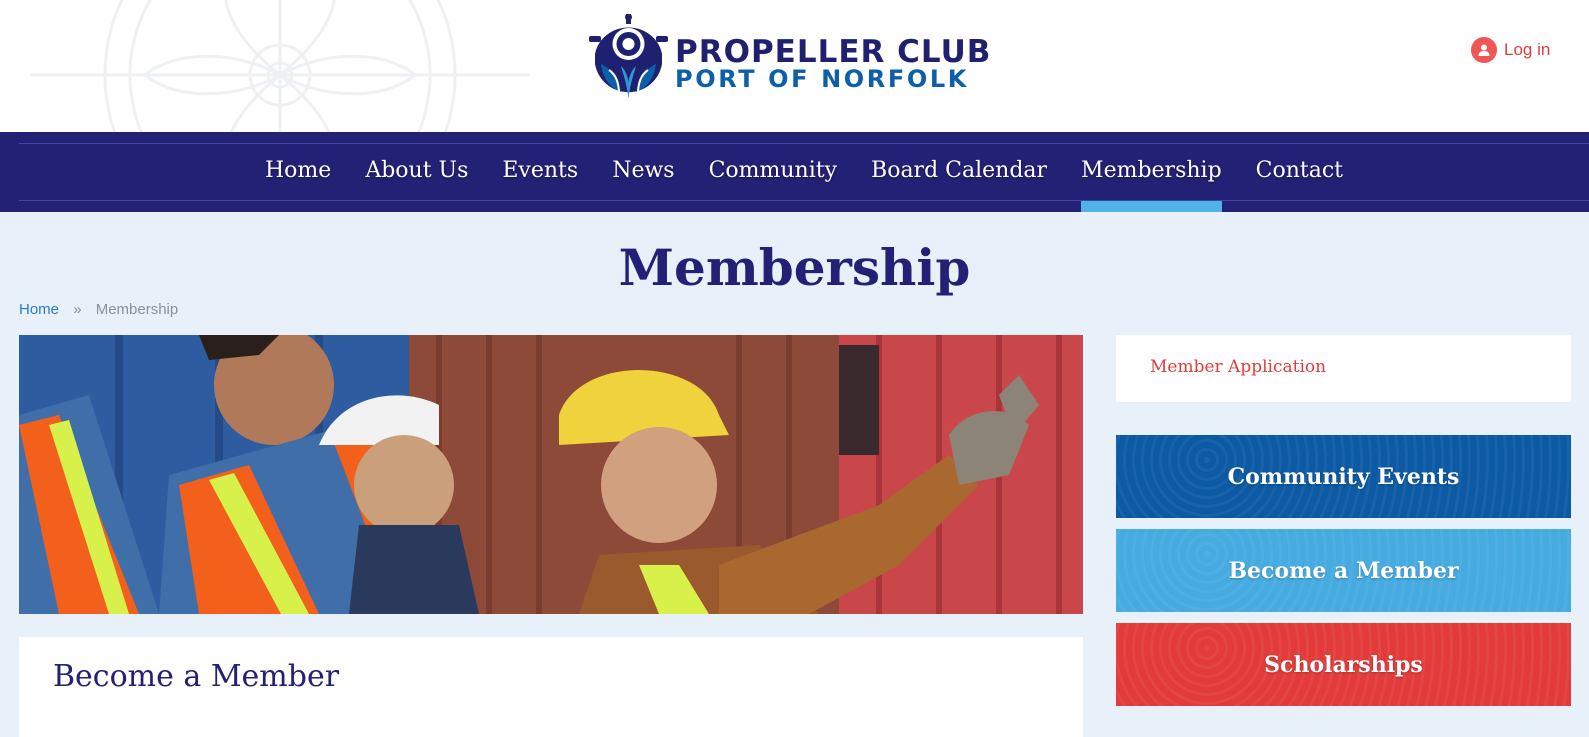 This screenshot has height=737, width=1589. I want to click on breadcrumb-current: Membership, so click(137, 309).